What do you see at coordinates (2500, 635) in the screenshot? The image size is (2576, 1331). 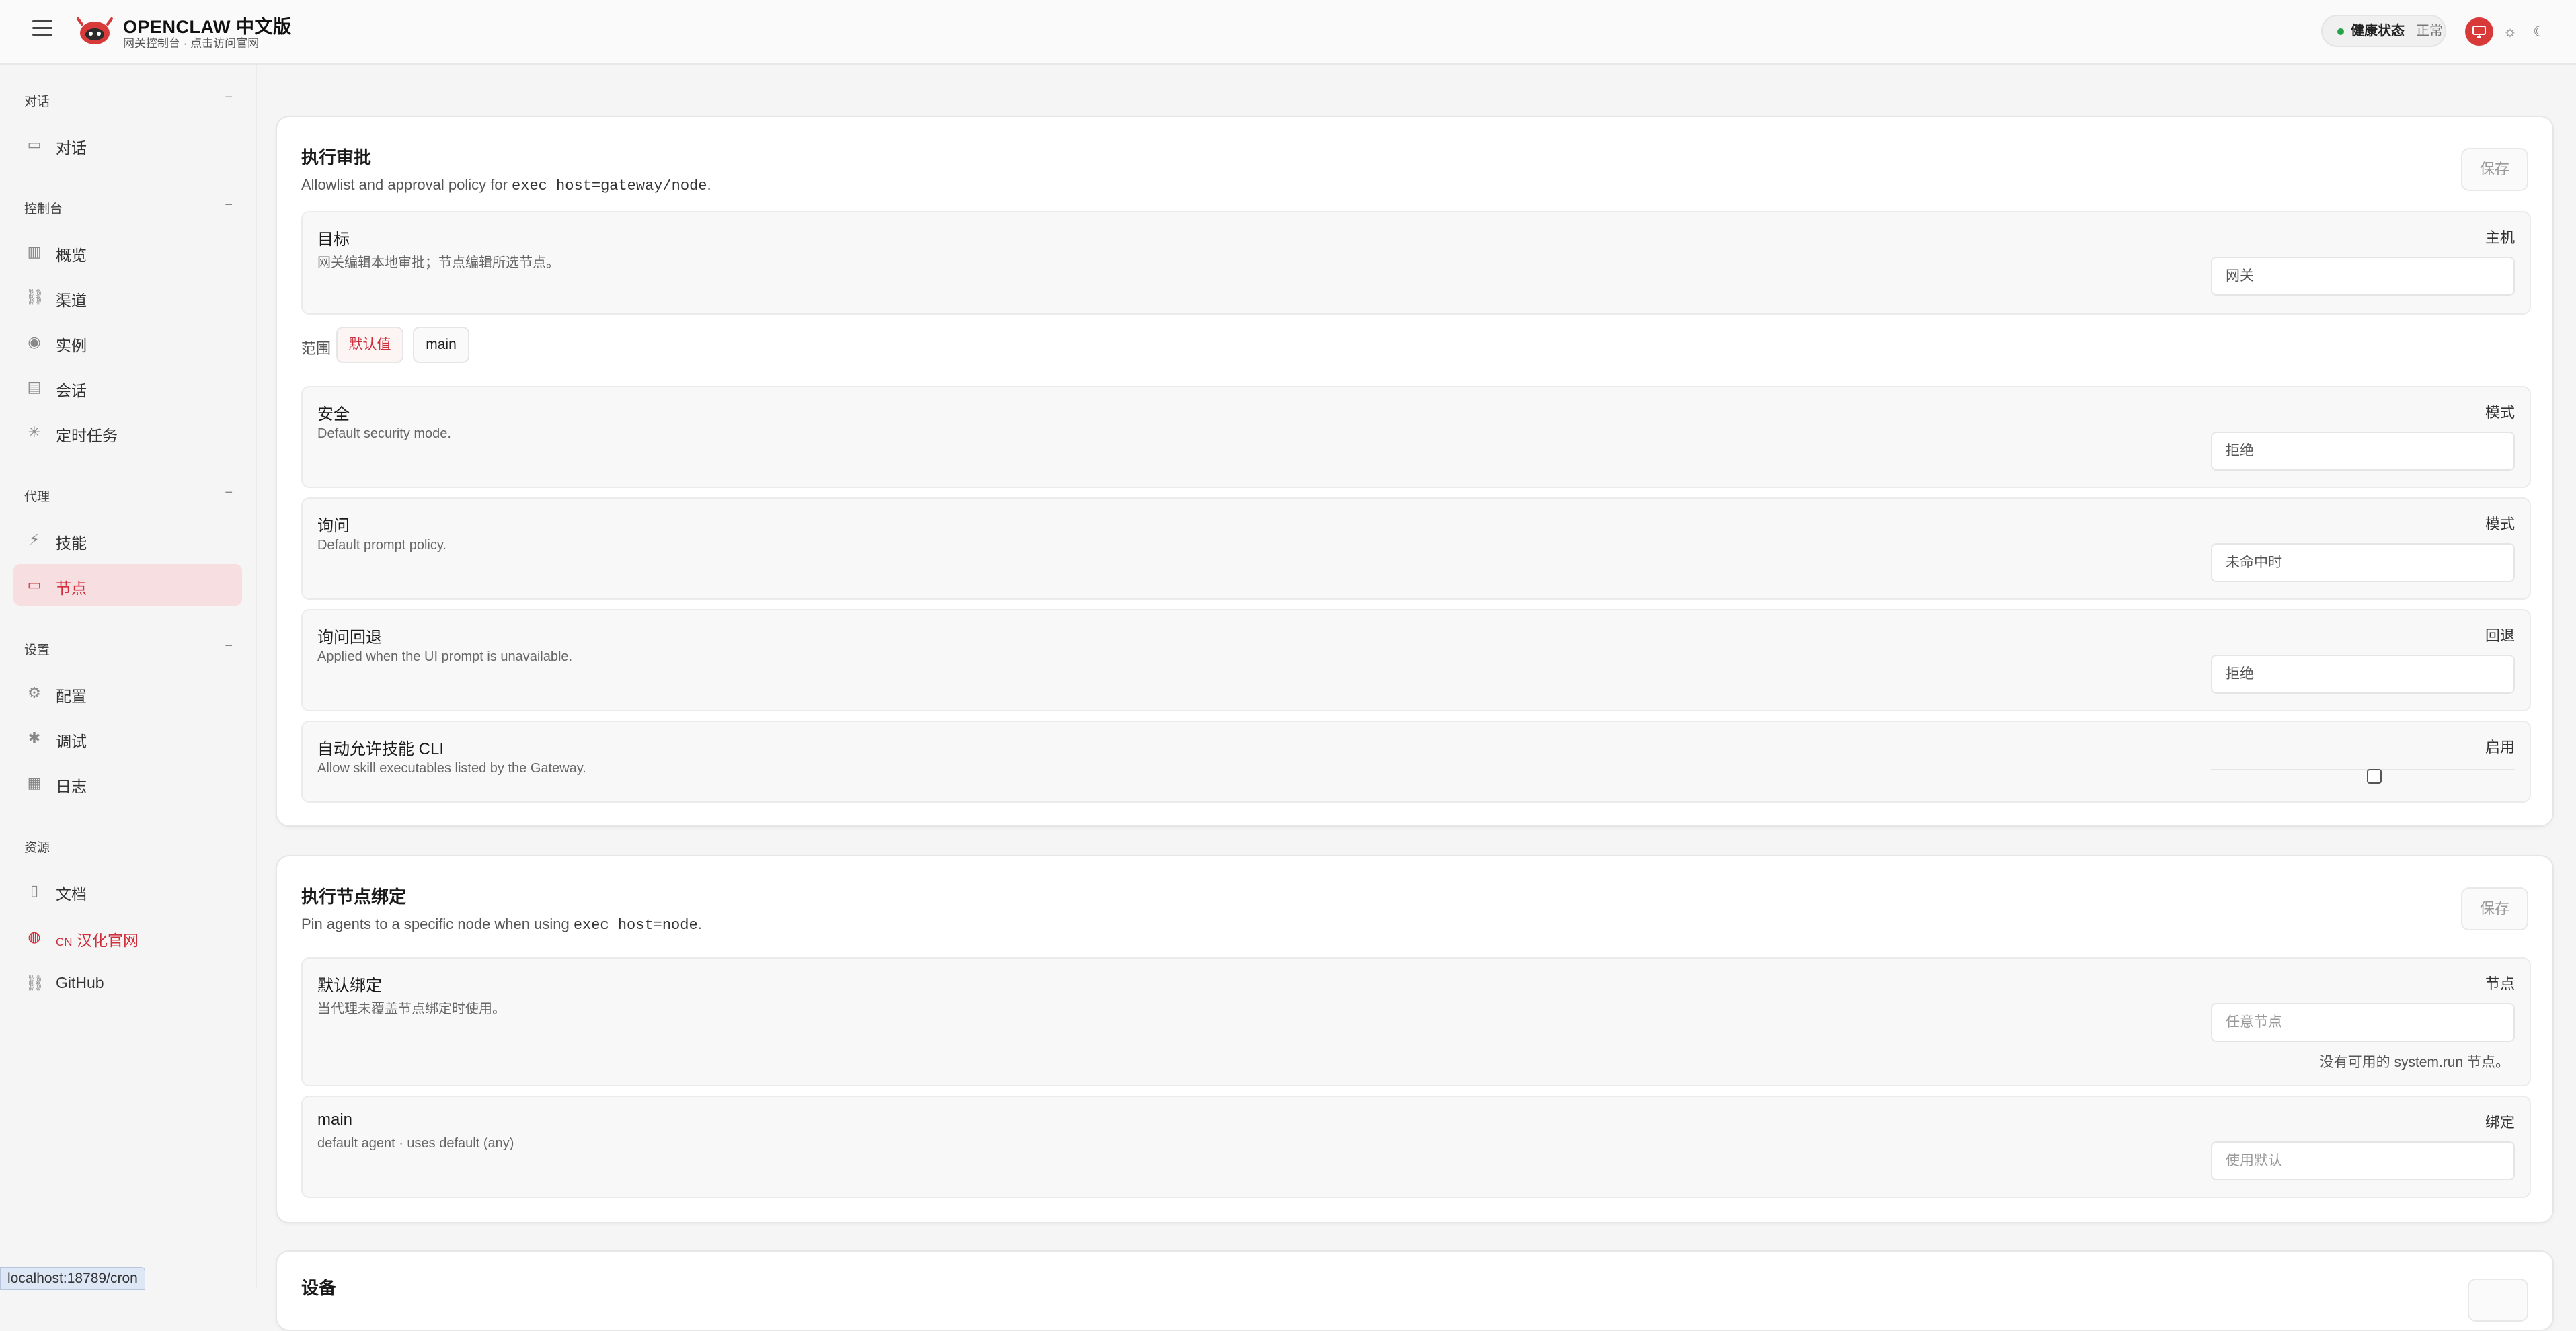 I see `row-label: 回退` at bounding box center [2500, 635].